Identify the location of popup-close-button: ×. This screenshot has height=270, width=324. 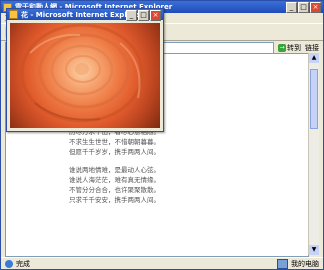
(155, 15).